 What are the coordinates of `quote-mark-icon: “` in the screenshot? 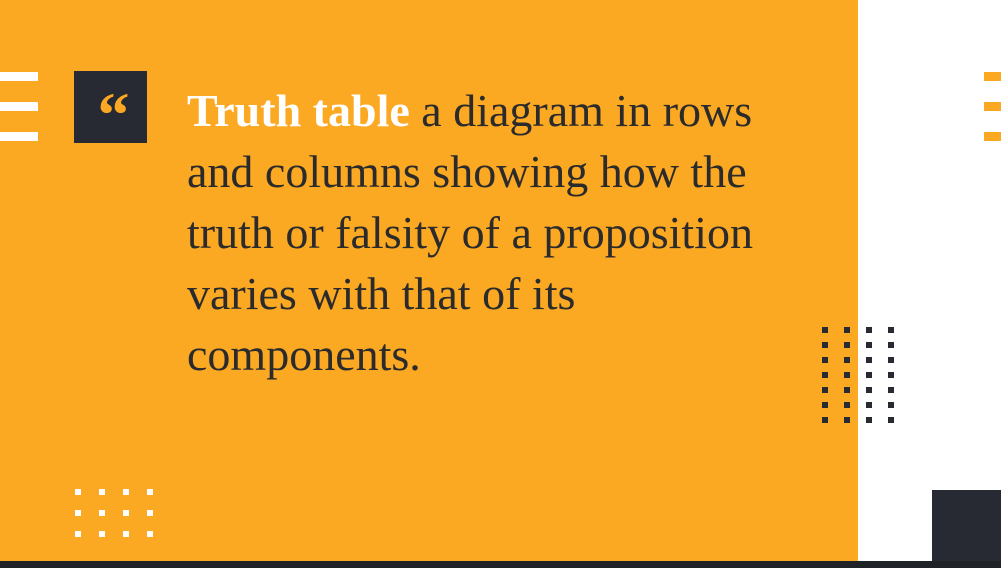 It's located at (110, 110).